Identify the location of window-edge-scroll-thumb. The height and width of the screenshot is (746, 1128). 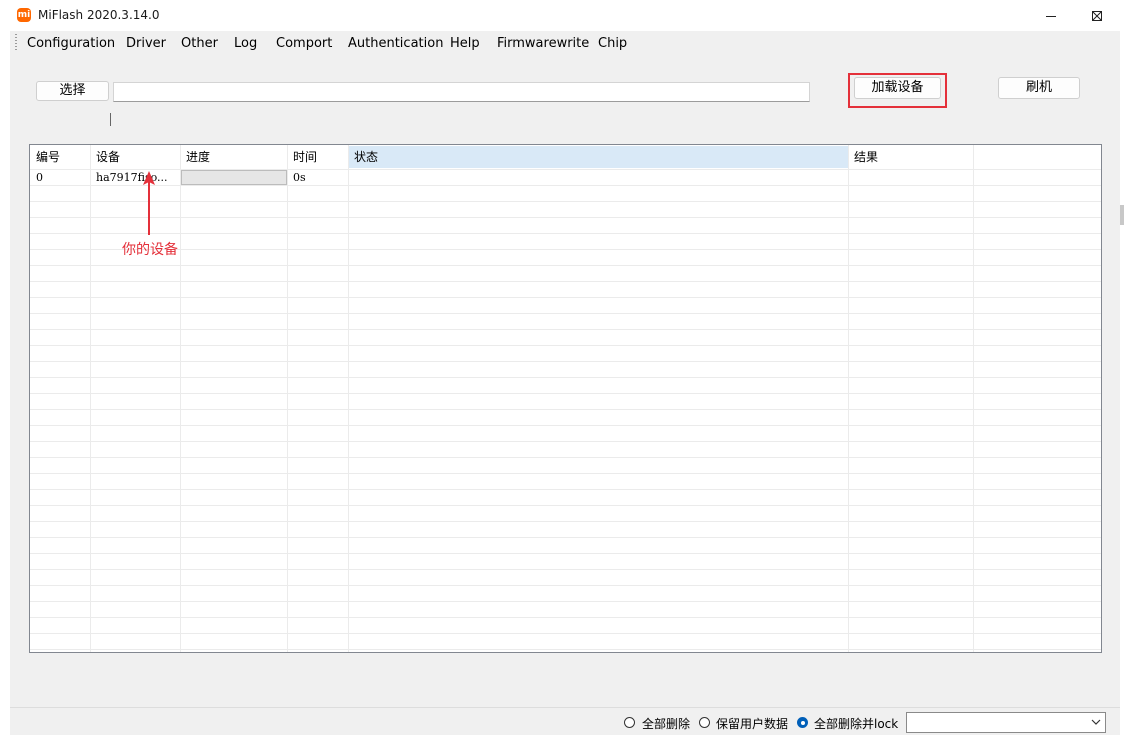
(1122, 215).